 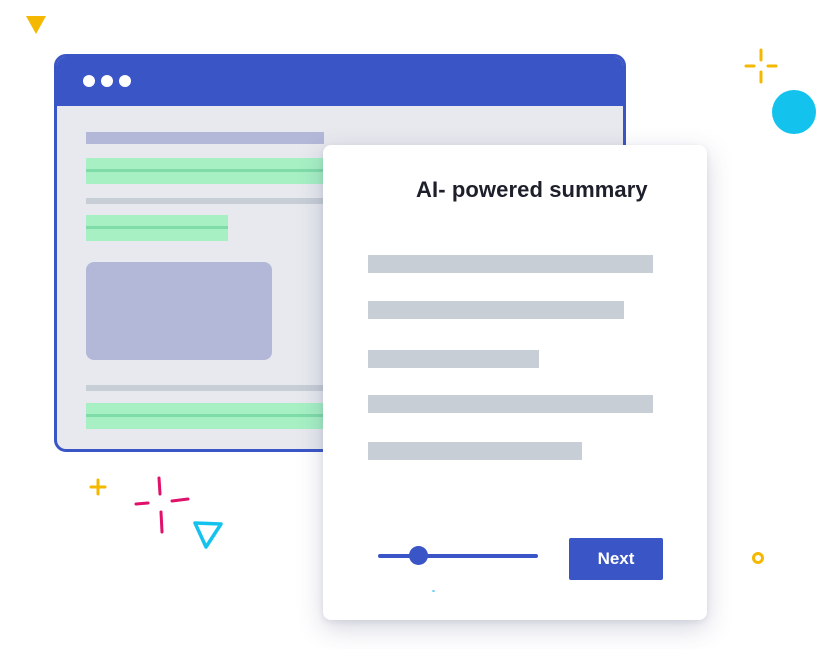 I want to click on next-button: Next, so click(x=616, y=559).